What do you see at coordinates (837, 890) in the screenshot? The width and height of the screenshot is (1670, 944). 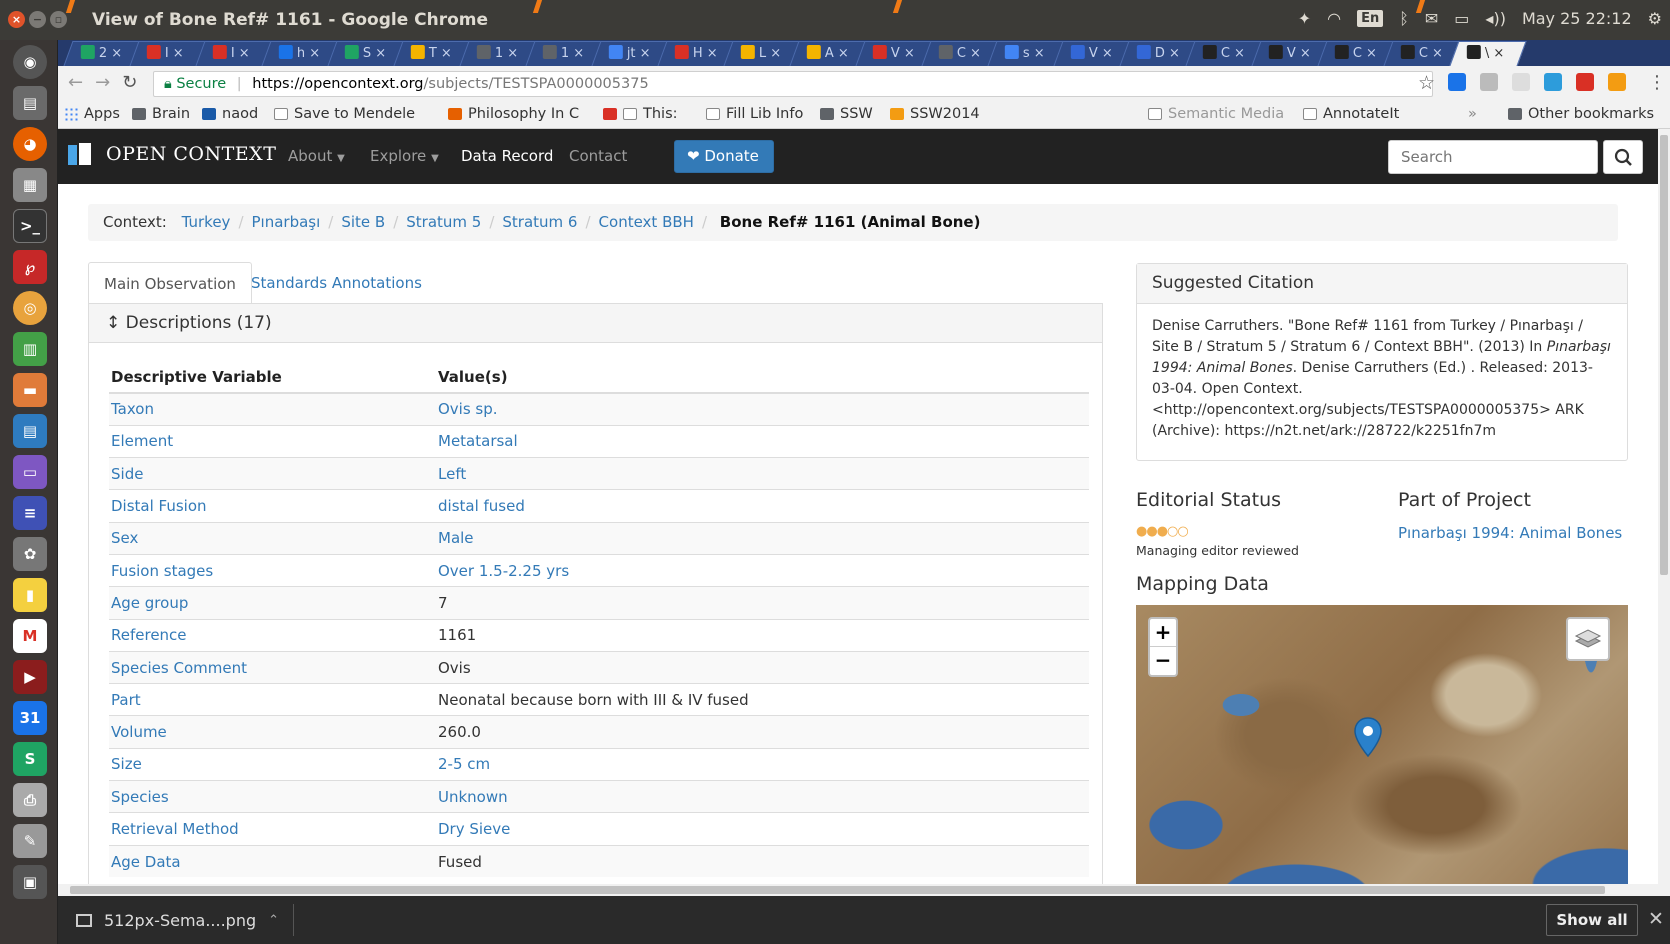 I see `horizontal-scroll-thumb` at bounding box center [837, 890].